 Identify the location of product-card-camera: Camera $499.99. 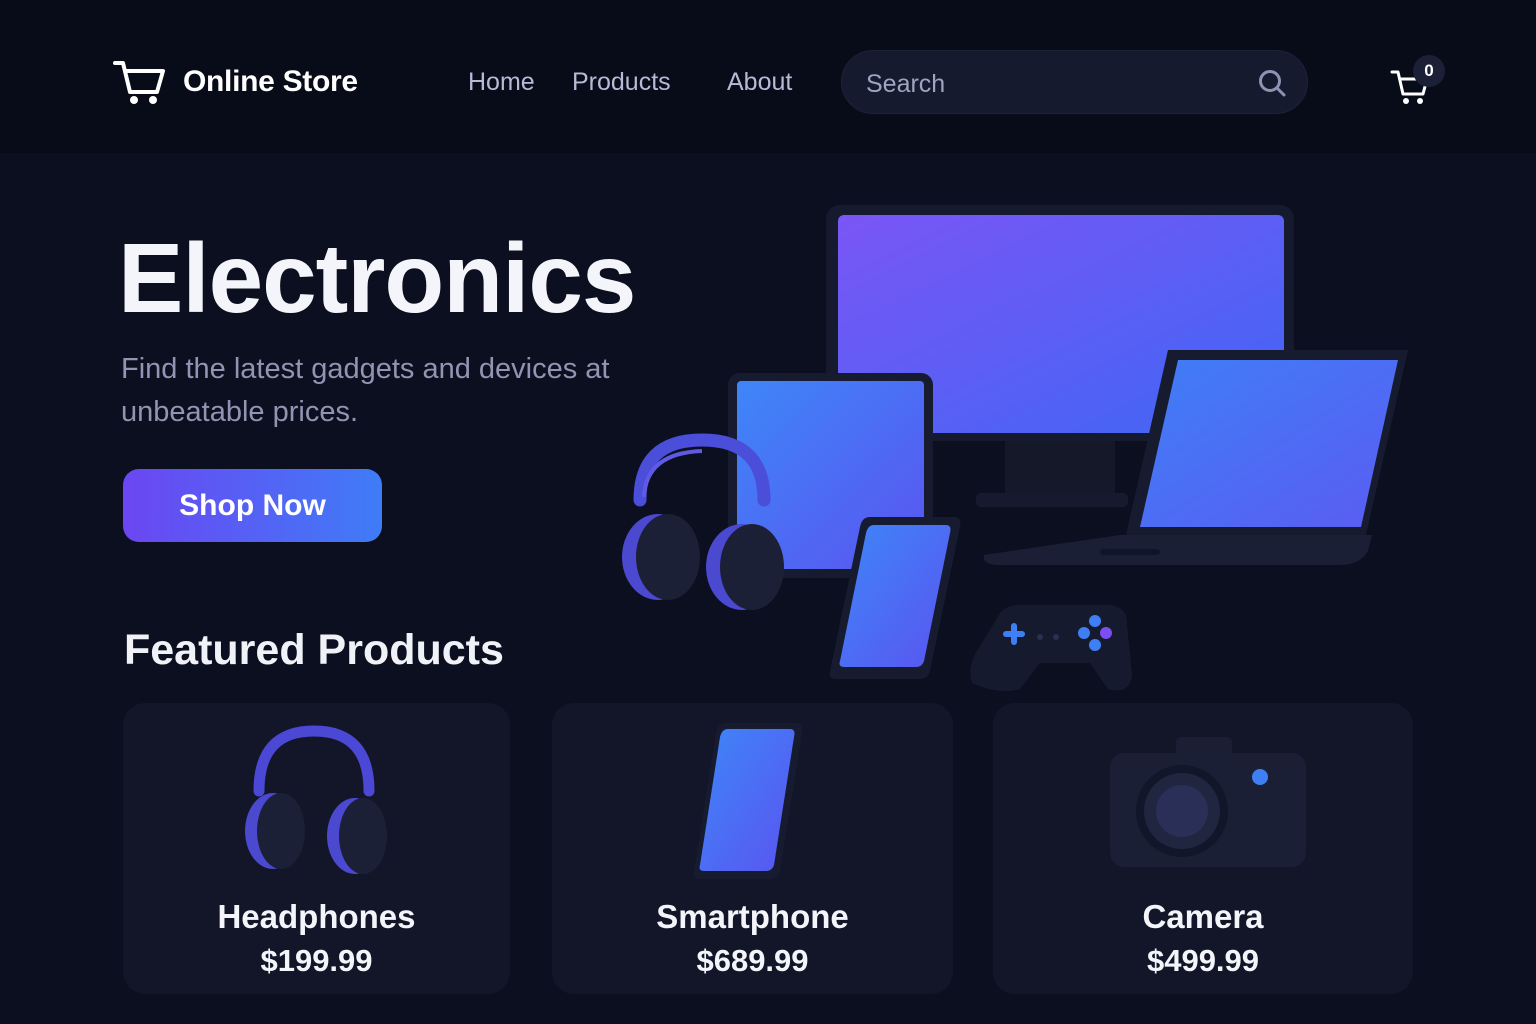
(1203, 848).